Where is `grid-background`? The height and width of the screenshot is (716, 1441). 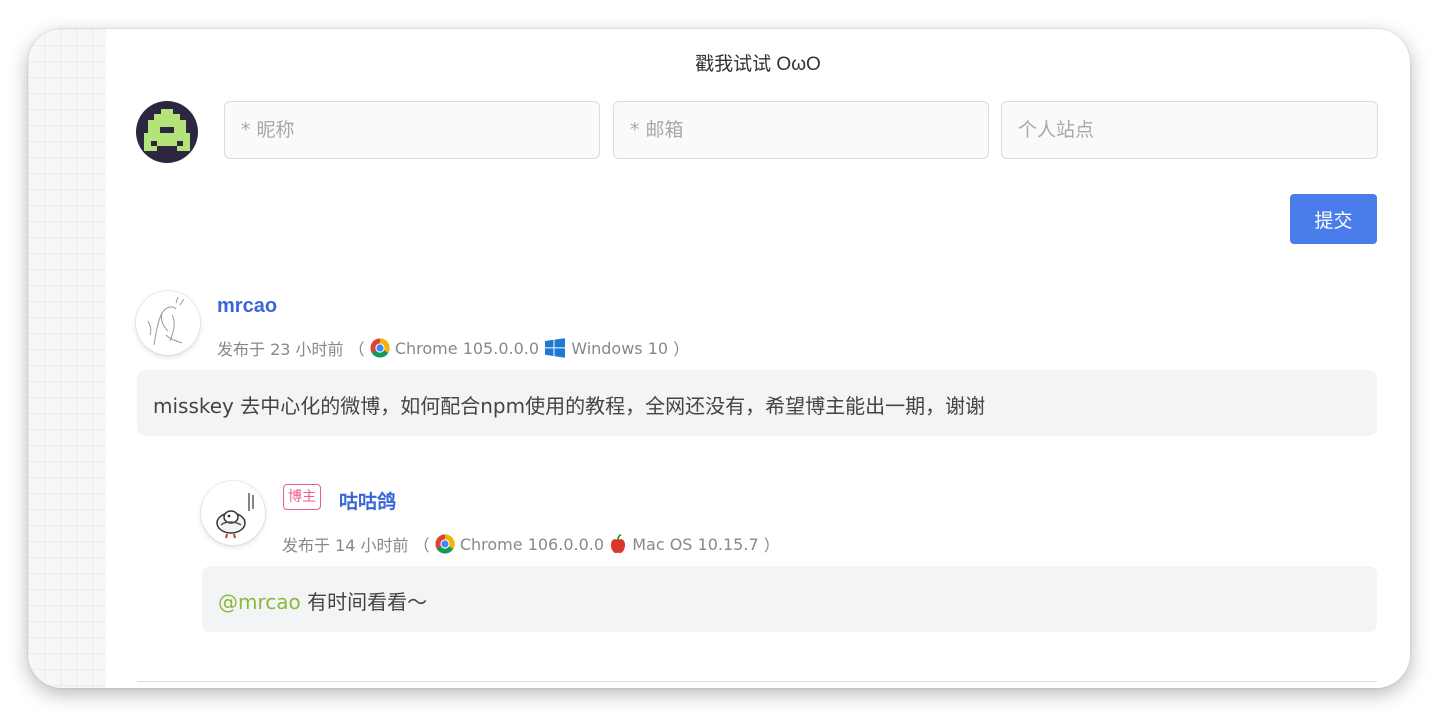 grid-background is located at coordinates (67, 358).